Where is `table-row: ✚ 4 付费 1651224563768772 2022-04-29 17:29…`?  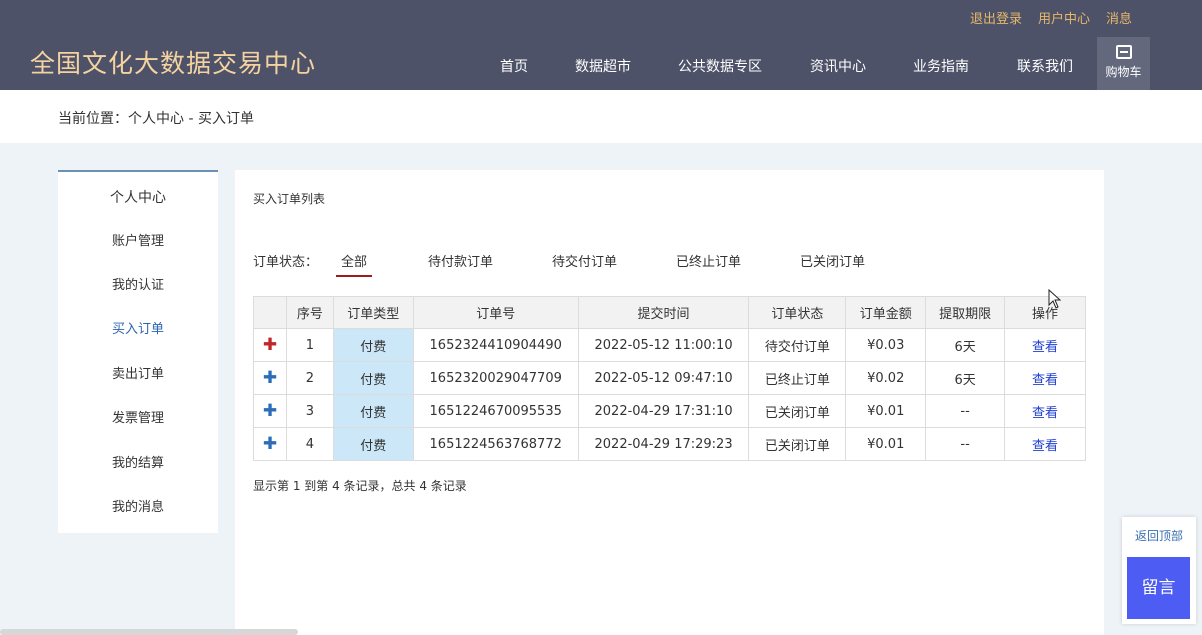
table-row: ✚ 4 付费 1651224563768772 2022-04-29 17:29… is located at coordinates (669, 444).